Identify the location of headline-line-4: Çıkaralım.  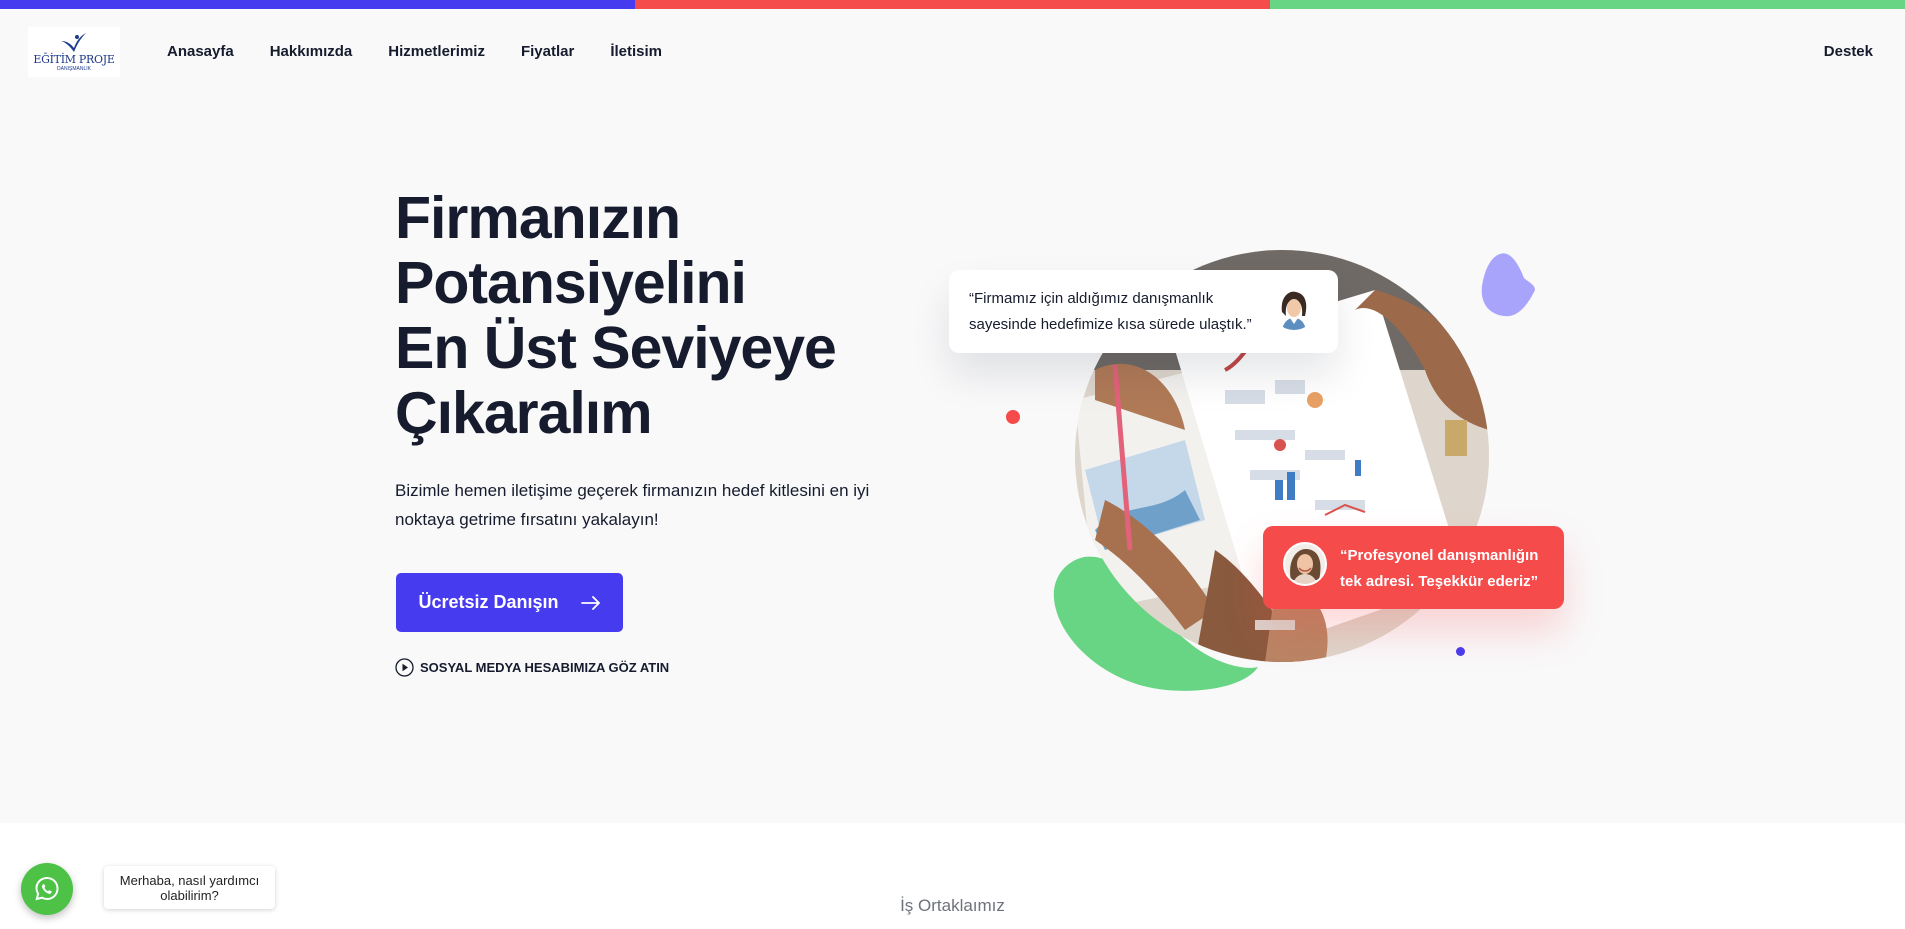
(524, 413).